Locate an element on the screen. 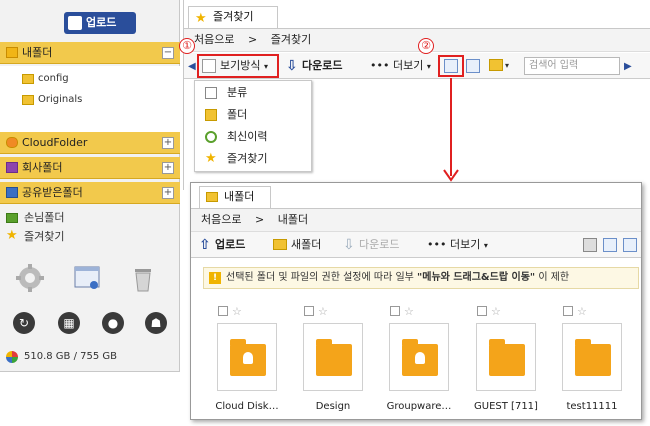 This screenshot has width=650, height=426. view-mode-button: 보기방식 ▾ is located at coordinates (235, 66).